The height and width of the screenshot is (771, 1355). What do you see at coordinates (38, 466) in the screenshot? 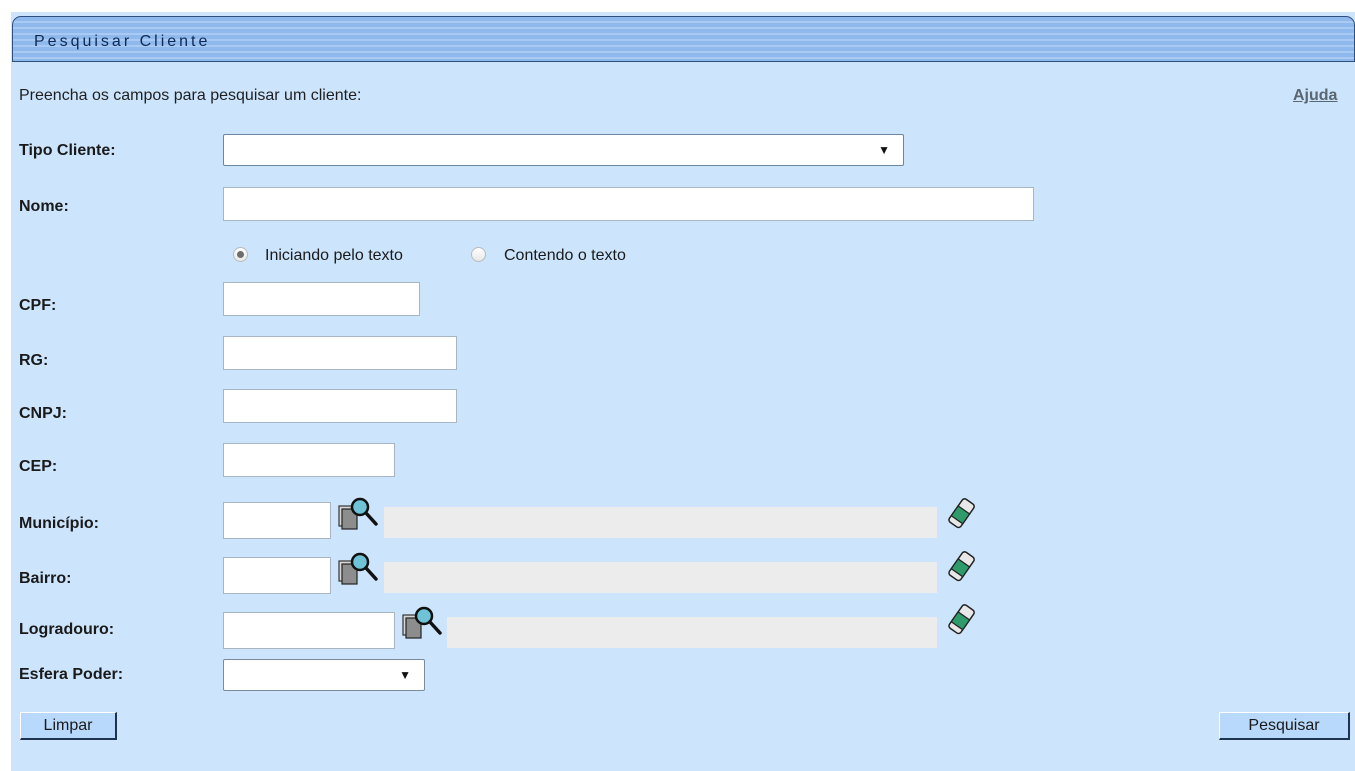
I see `cep-label: CEP:` at bounding box center [38, 466].